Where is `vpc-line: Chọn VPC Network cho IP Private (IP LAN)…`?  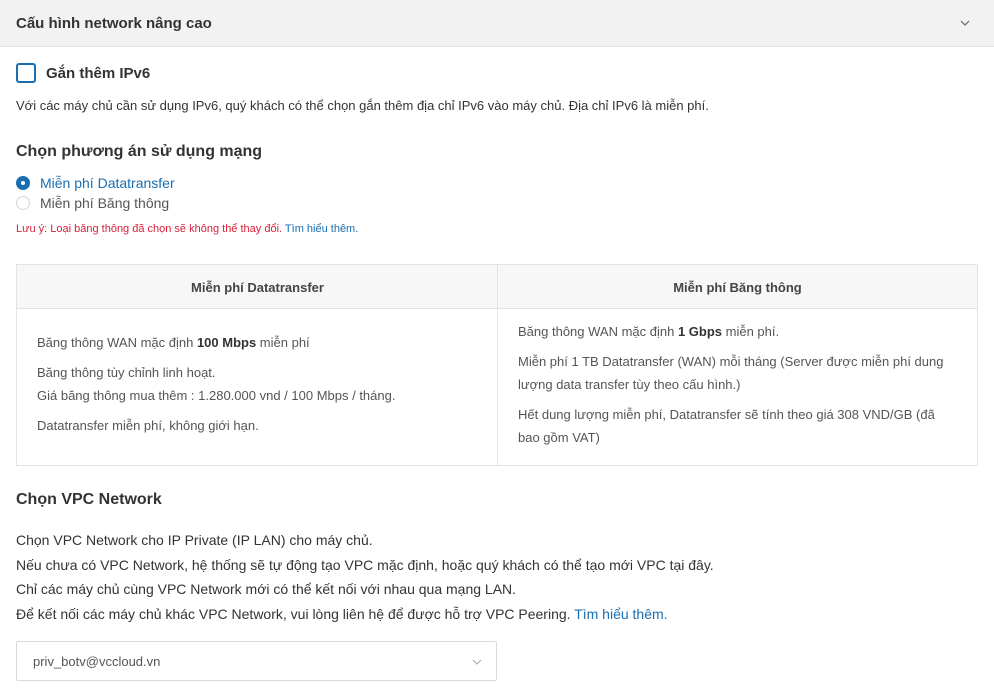
vpc-line: Chọn VPC Network cho IP Private (IP LAN)… is located at coordinates (194, 540).